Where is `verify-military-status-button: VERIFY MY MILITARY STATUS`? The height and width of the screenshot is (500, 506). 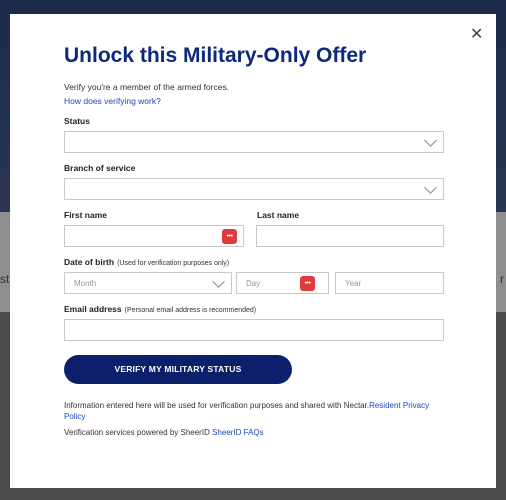 verify-military-status-button: VERIFY MY MILITARY STATUS is located at coordinates (178, 369).